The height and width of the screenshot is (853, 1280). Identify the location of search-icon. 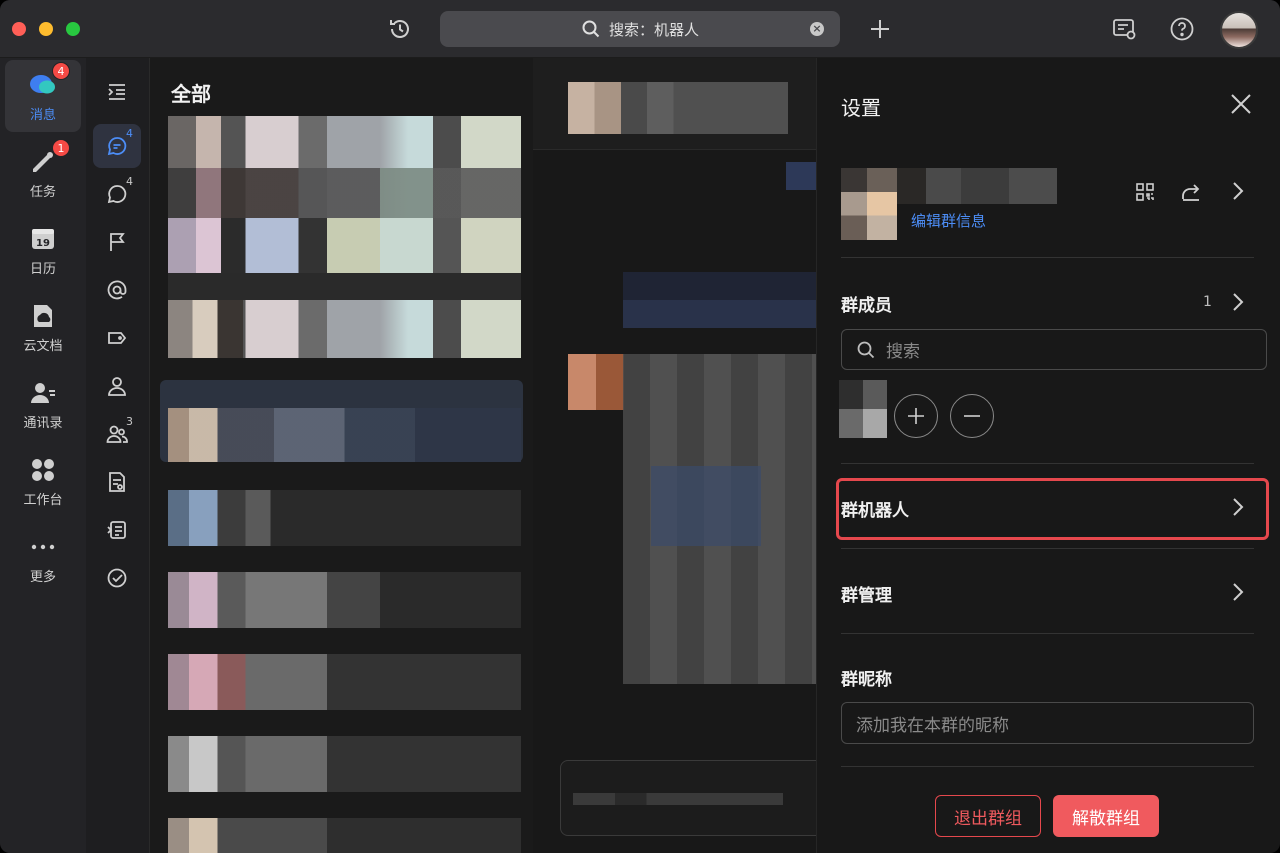
(866, 350).